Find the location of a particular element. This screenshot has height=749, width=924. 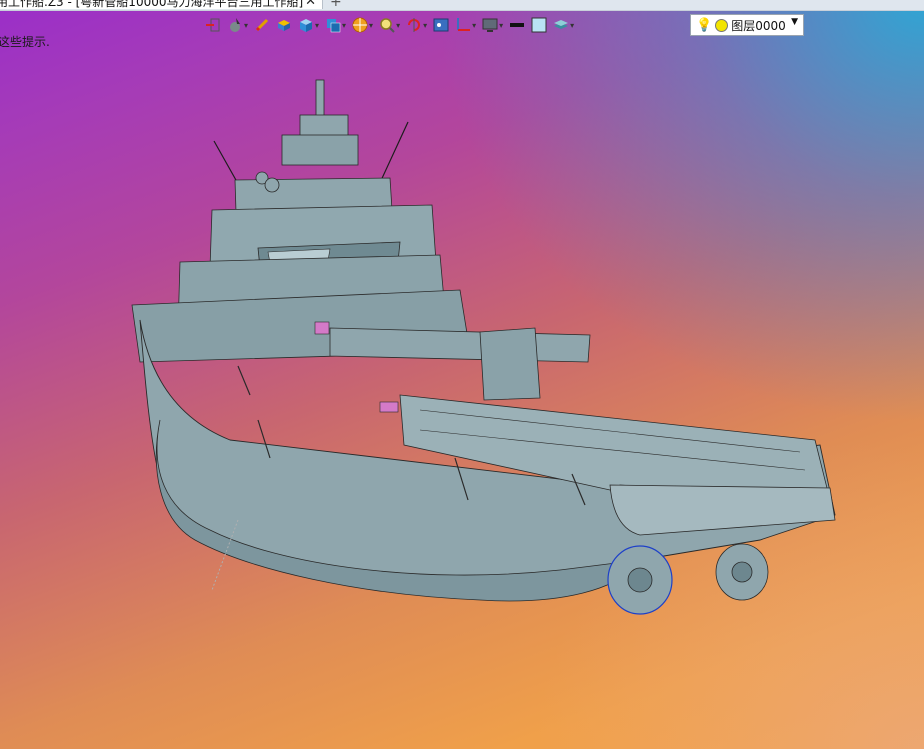

pan-rotate-button: ▾ is located at coordinates (416, 25).